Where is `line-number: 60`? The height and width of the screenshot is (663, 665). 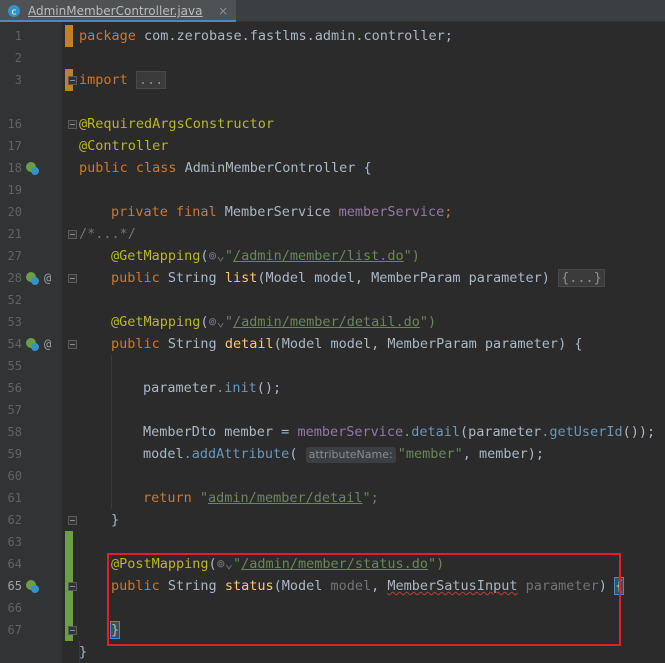
line-number: 60 is located at coordinates (14, 476).